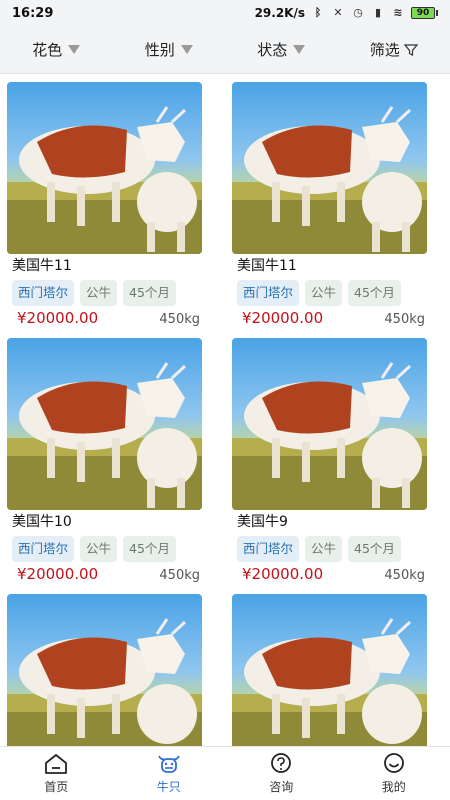  What do you see at coordinates (346, 13) in the screenshot?
I see `status-icons: 29.2K/s ᛒ ✕ ◷ ▮ ≋ 90` at bounding box center [346, 13].